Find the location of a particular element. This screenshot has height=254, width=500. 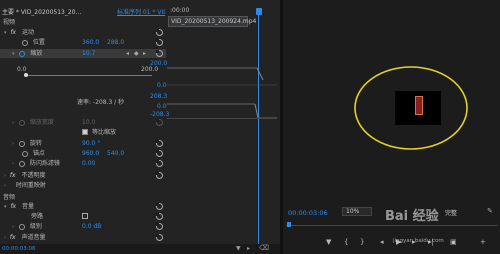

zoom-select: 10% is located at coordinates (357, 211).